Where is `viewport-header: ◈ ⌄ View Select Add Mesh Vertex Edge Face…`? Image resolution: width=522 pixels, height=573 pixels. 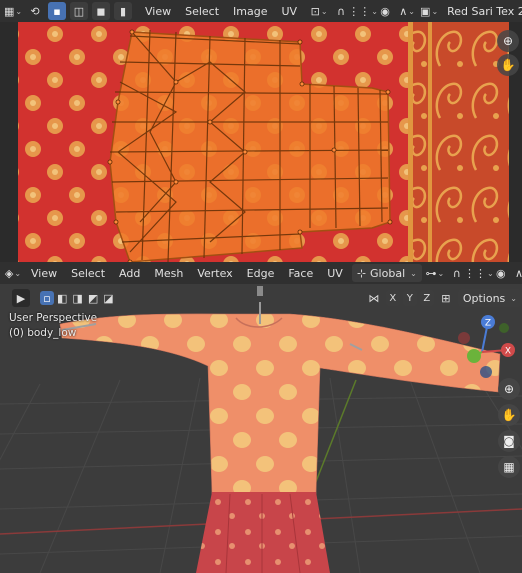 viewport-header: ◈ ⌄ View Select Add Mesh Vertex Edge Face… is located at coordinates (261, 273).